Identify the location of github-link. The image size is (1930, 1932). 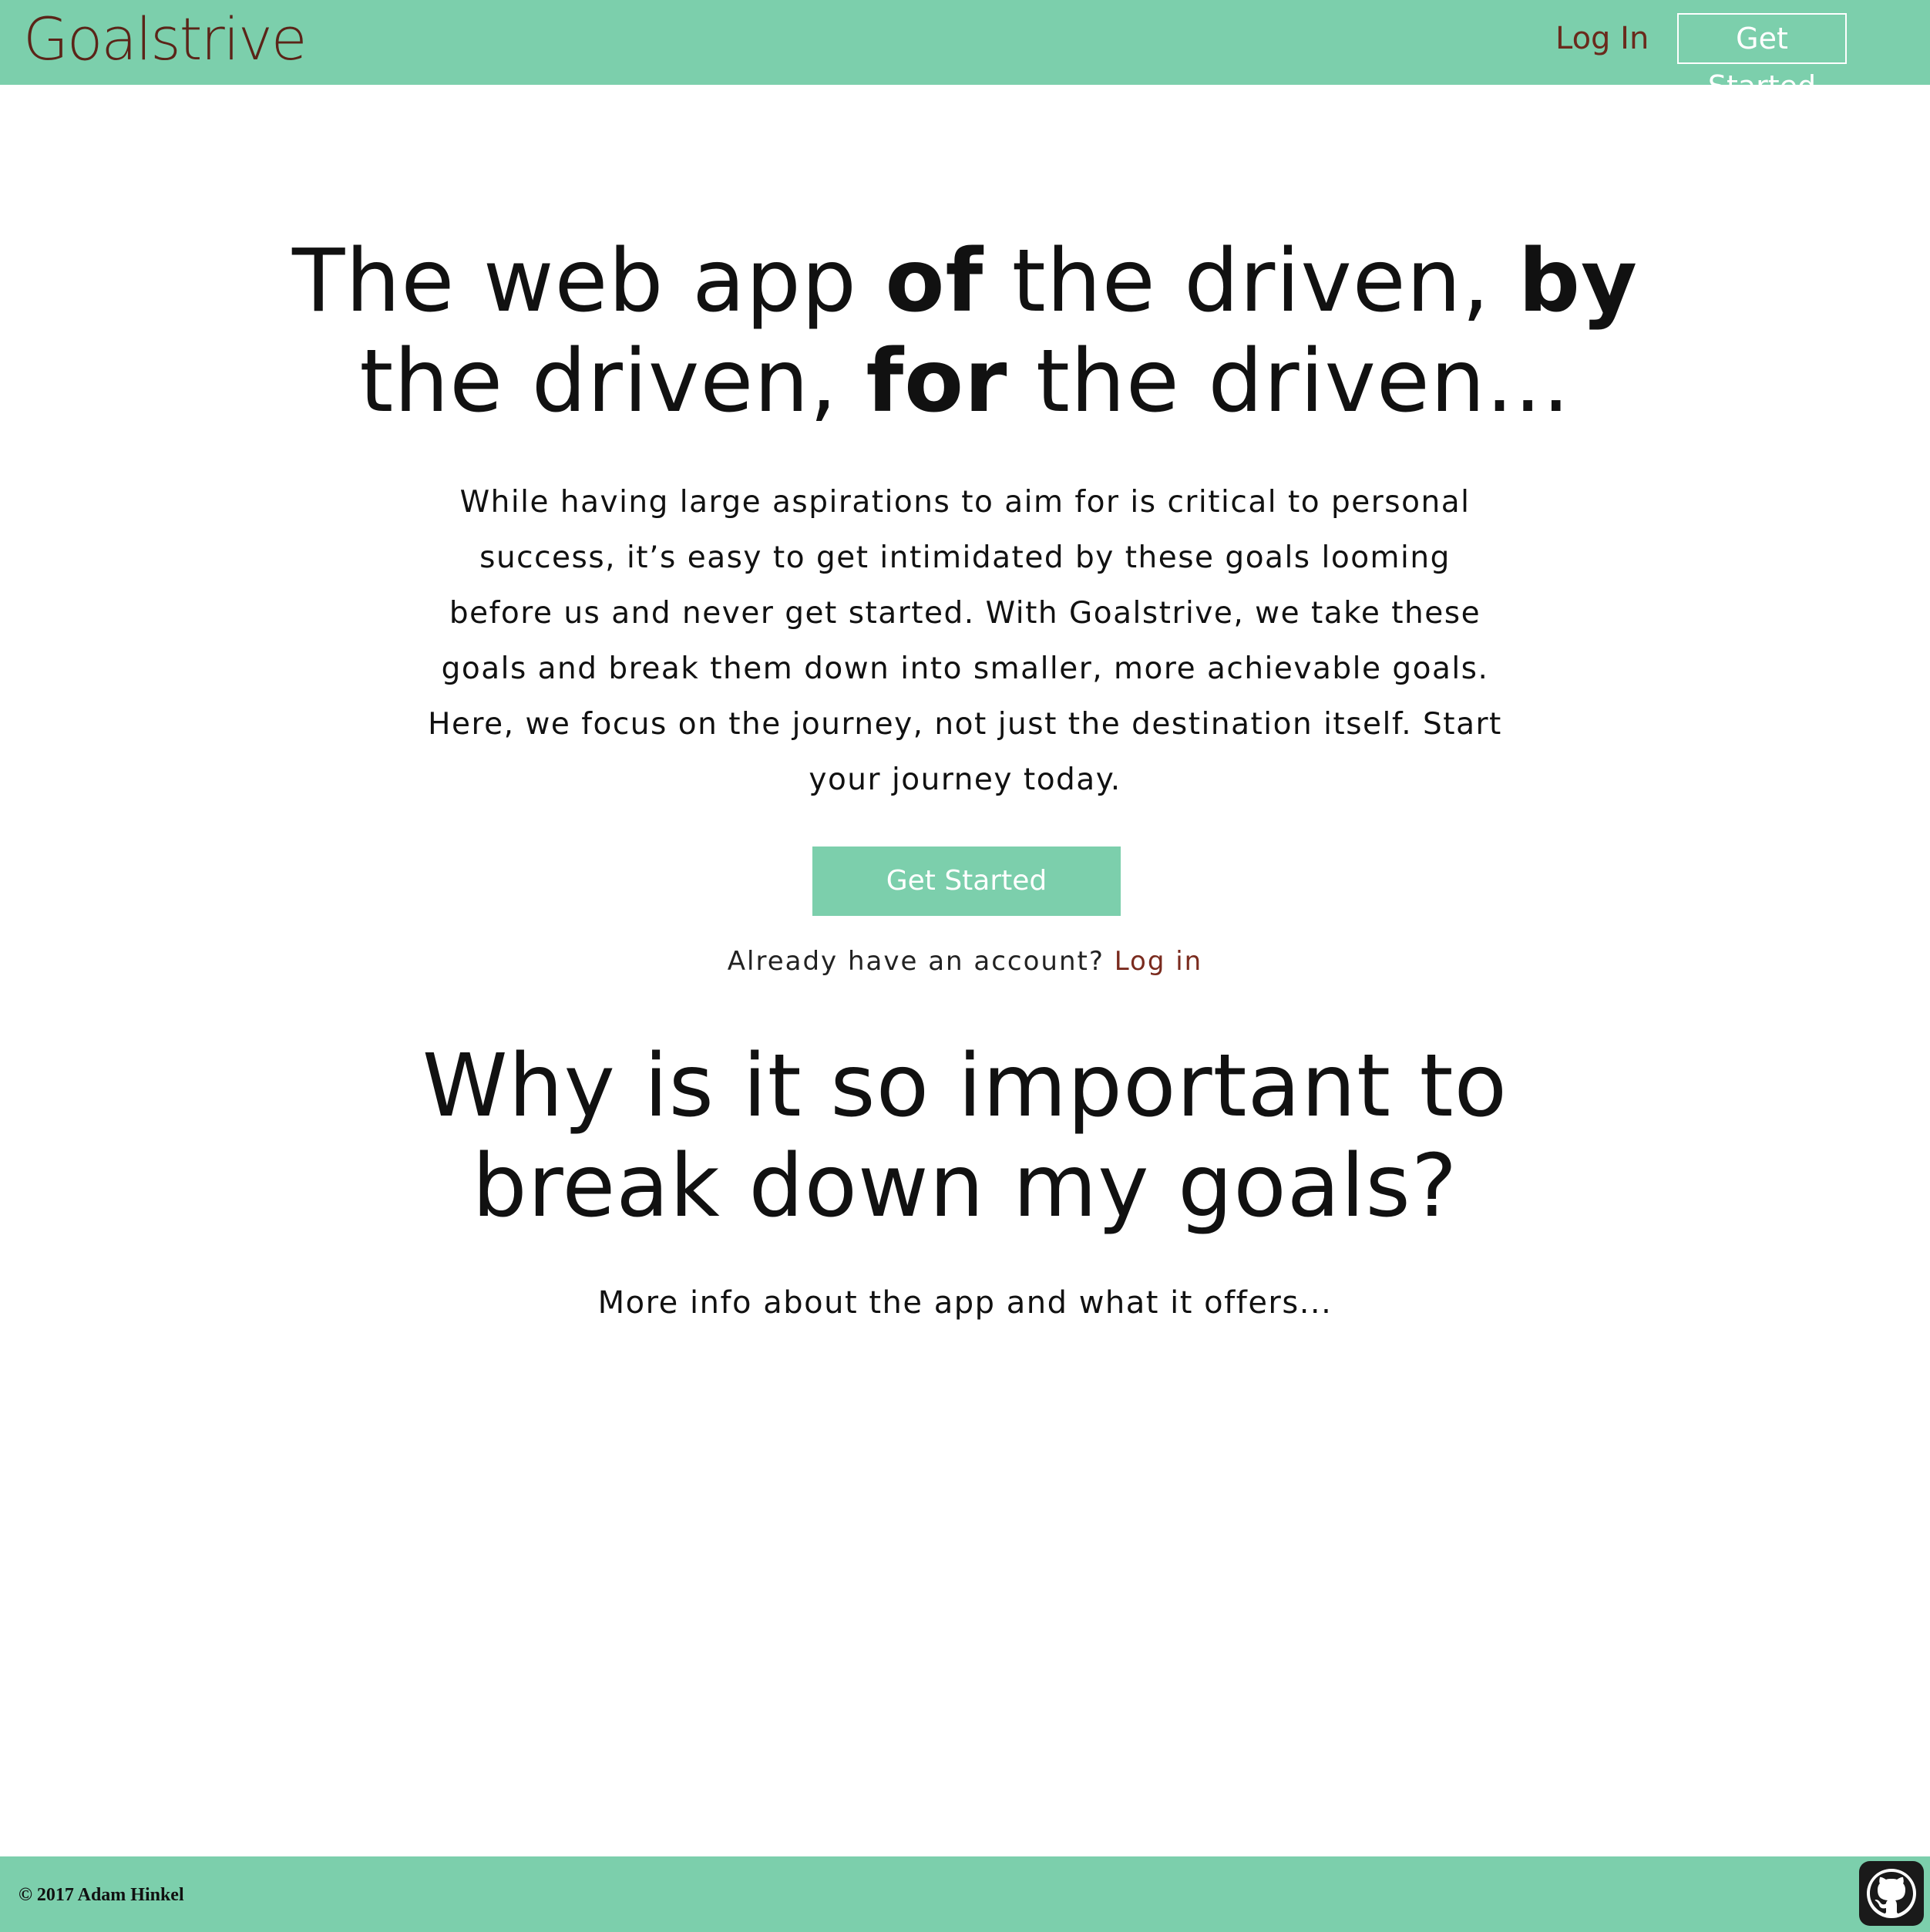
(1891, 1893).